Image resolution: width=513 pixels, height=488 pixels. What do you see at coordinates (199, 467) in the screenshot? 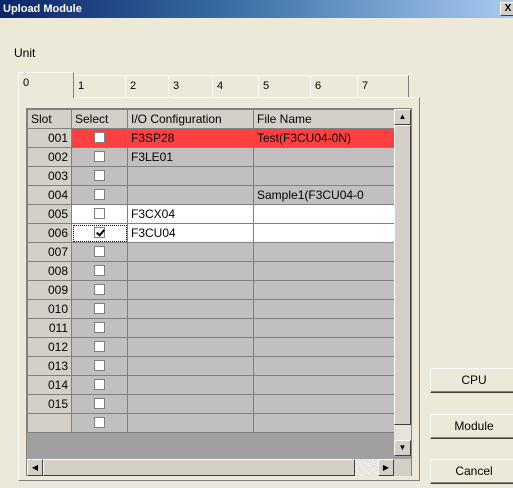
I see `horizontal-scroll-thumb` at bounding box center [199, 467].